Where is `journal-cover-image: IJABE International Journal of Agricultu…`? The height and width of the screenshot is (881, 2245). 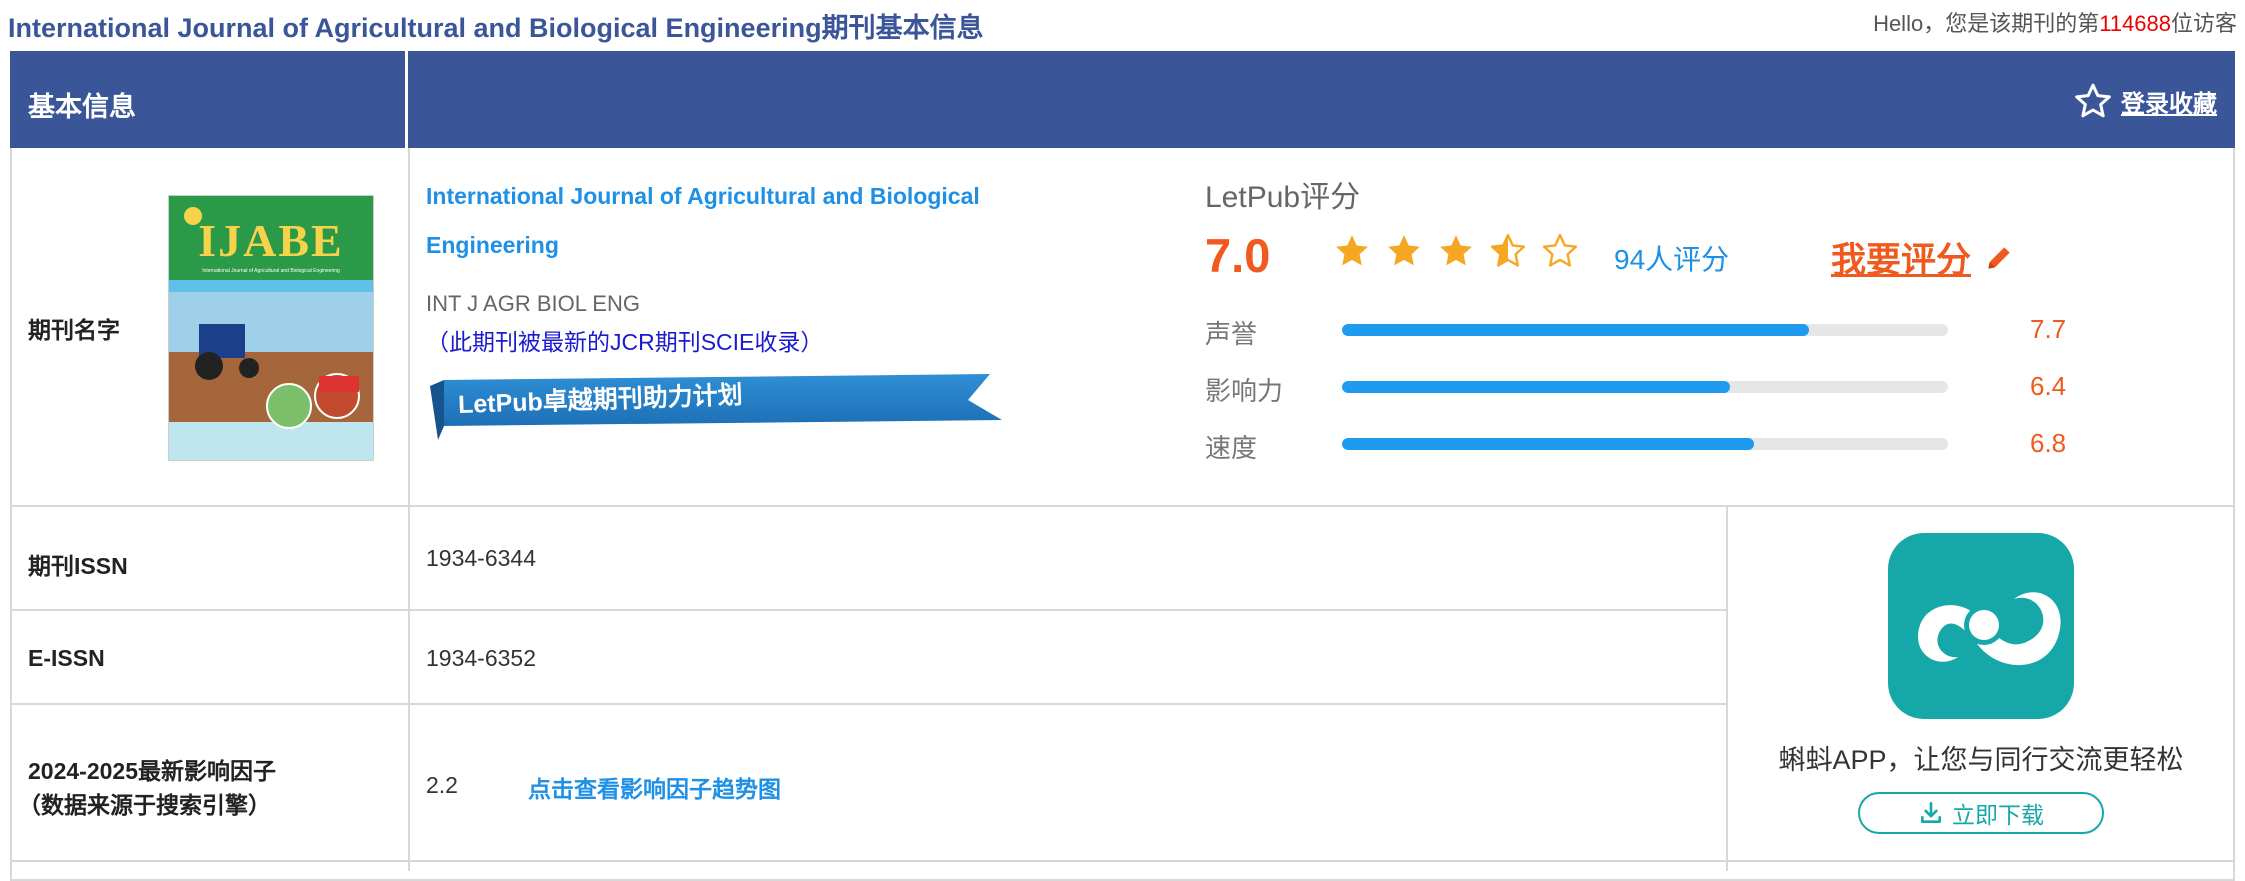 journal-cover-image: IJABE International Journal of Agricultu… is located at coordinates (271, 328).